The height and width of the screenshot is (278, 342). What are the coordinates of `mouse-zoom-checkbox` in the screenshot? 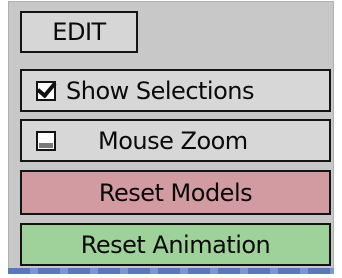 It's located at (46, 140).